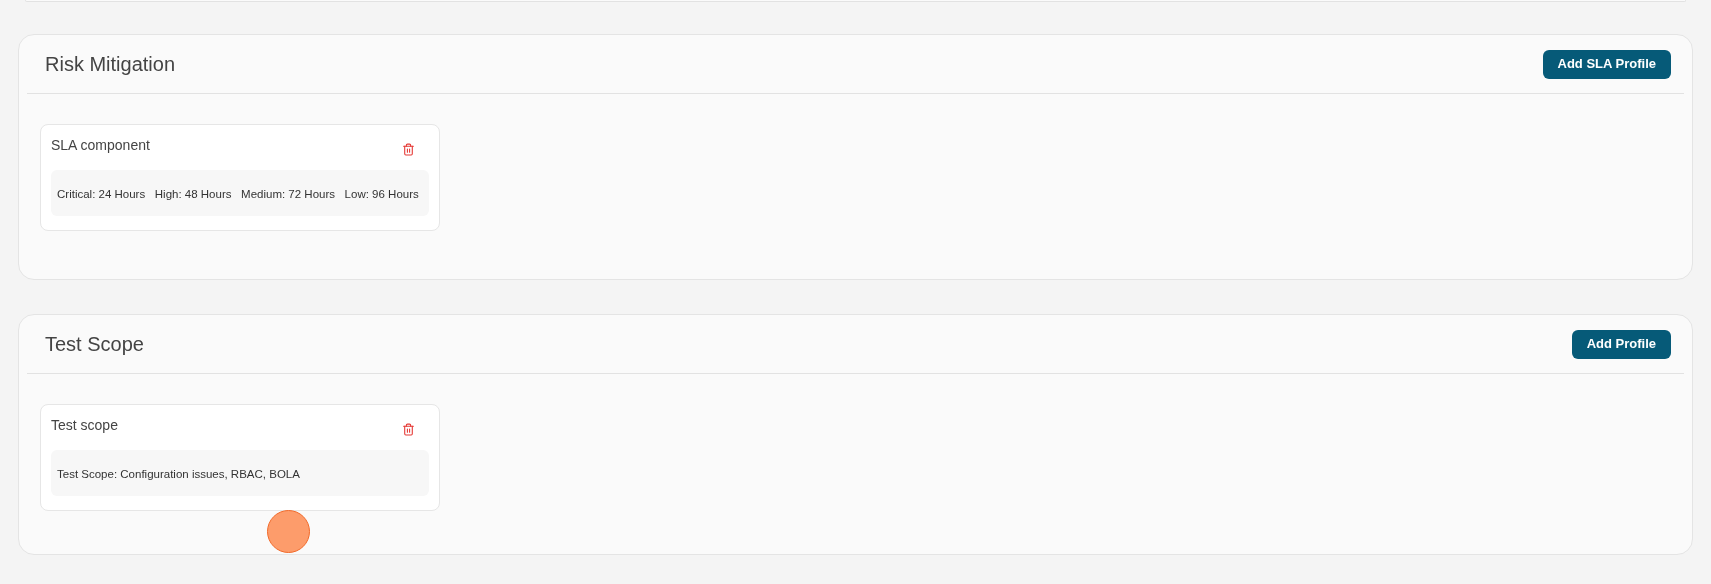  Describe the element at coordinates (238, 194) in the screenshot. I see `card-detail: Critical: 24 Hours High: 48 Hours Medium: 72 Hours Low: 96 Hours` at that location.